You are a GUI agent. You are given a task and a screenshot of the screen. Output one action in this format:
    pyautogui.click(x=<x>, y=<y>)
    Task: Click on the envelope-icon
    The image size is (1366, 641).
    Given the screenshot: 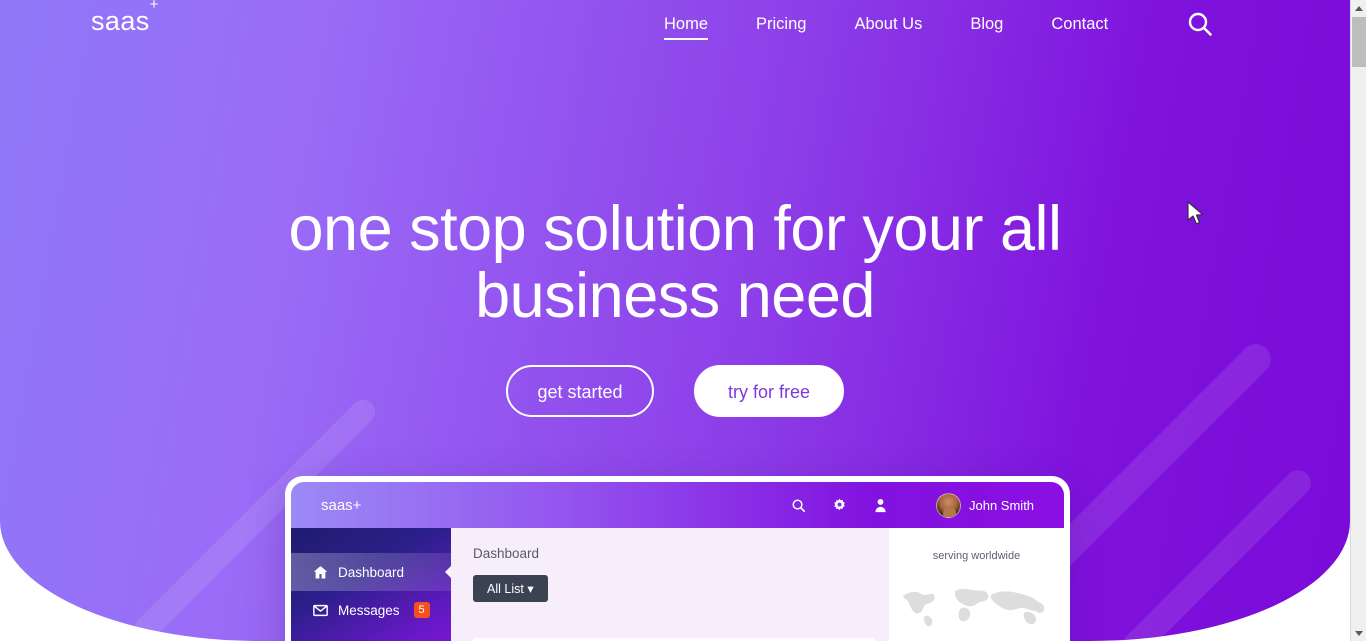 What is the action you would take?
    pyautogui.click(x=320, y=610)
    